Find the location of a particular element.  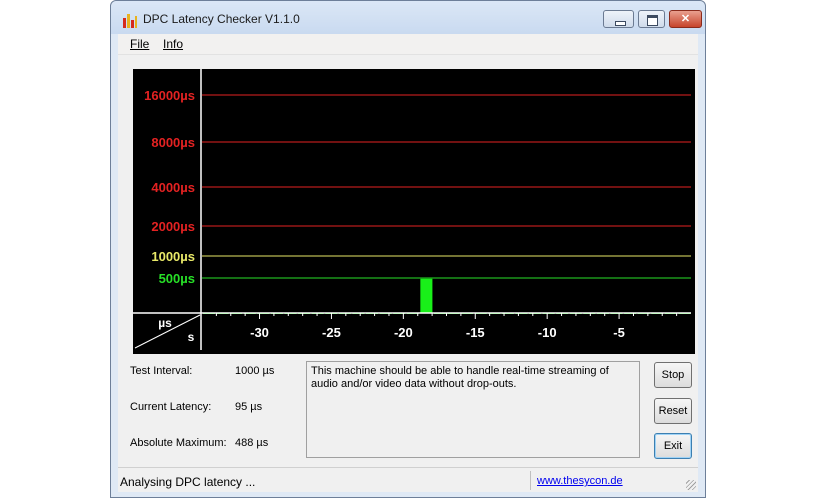

minimize-icon is located at coordinates (620, 23).